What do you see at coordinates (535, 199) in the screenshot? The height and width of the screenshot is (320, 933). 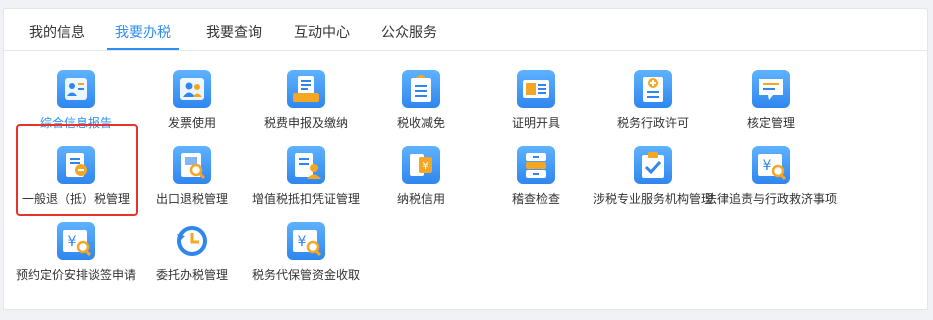 I see `service-label: 稽查检查` at bounding box center [535, 199].